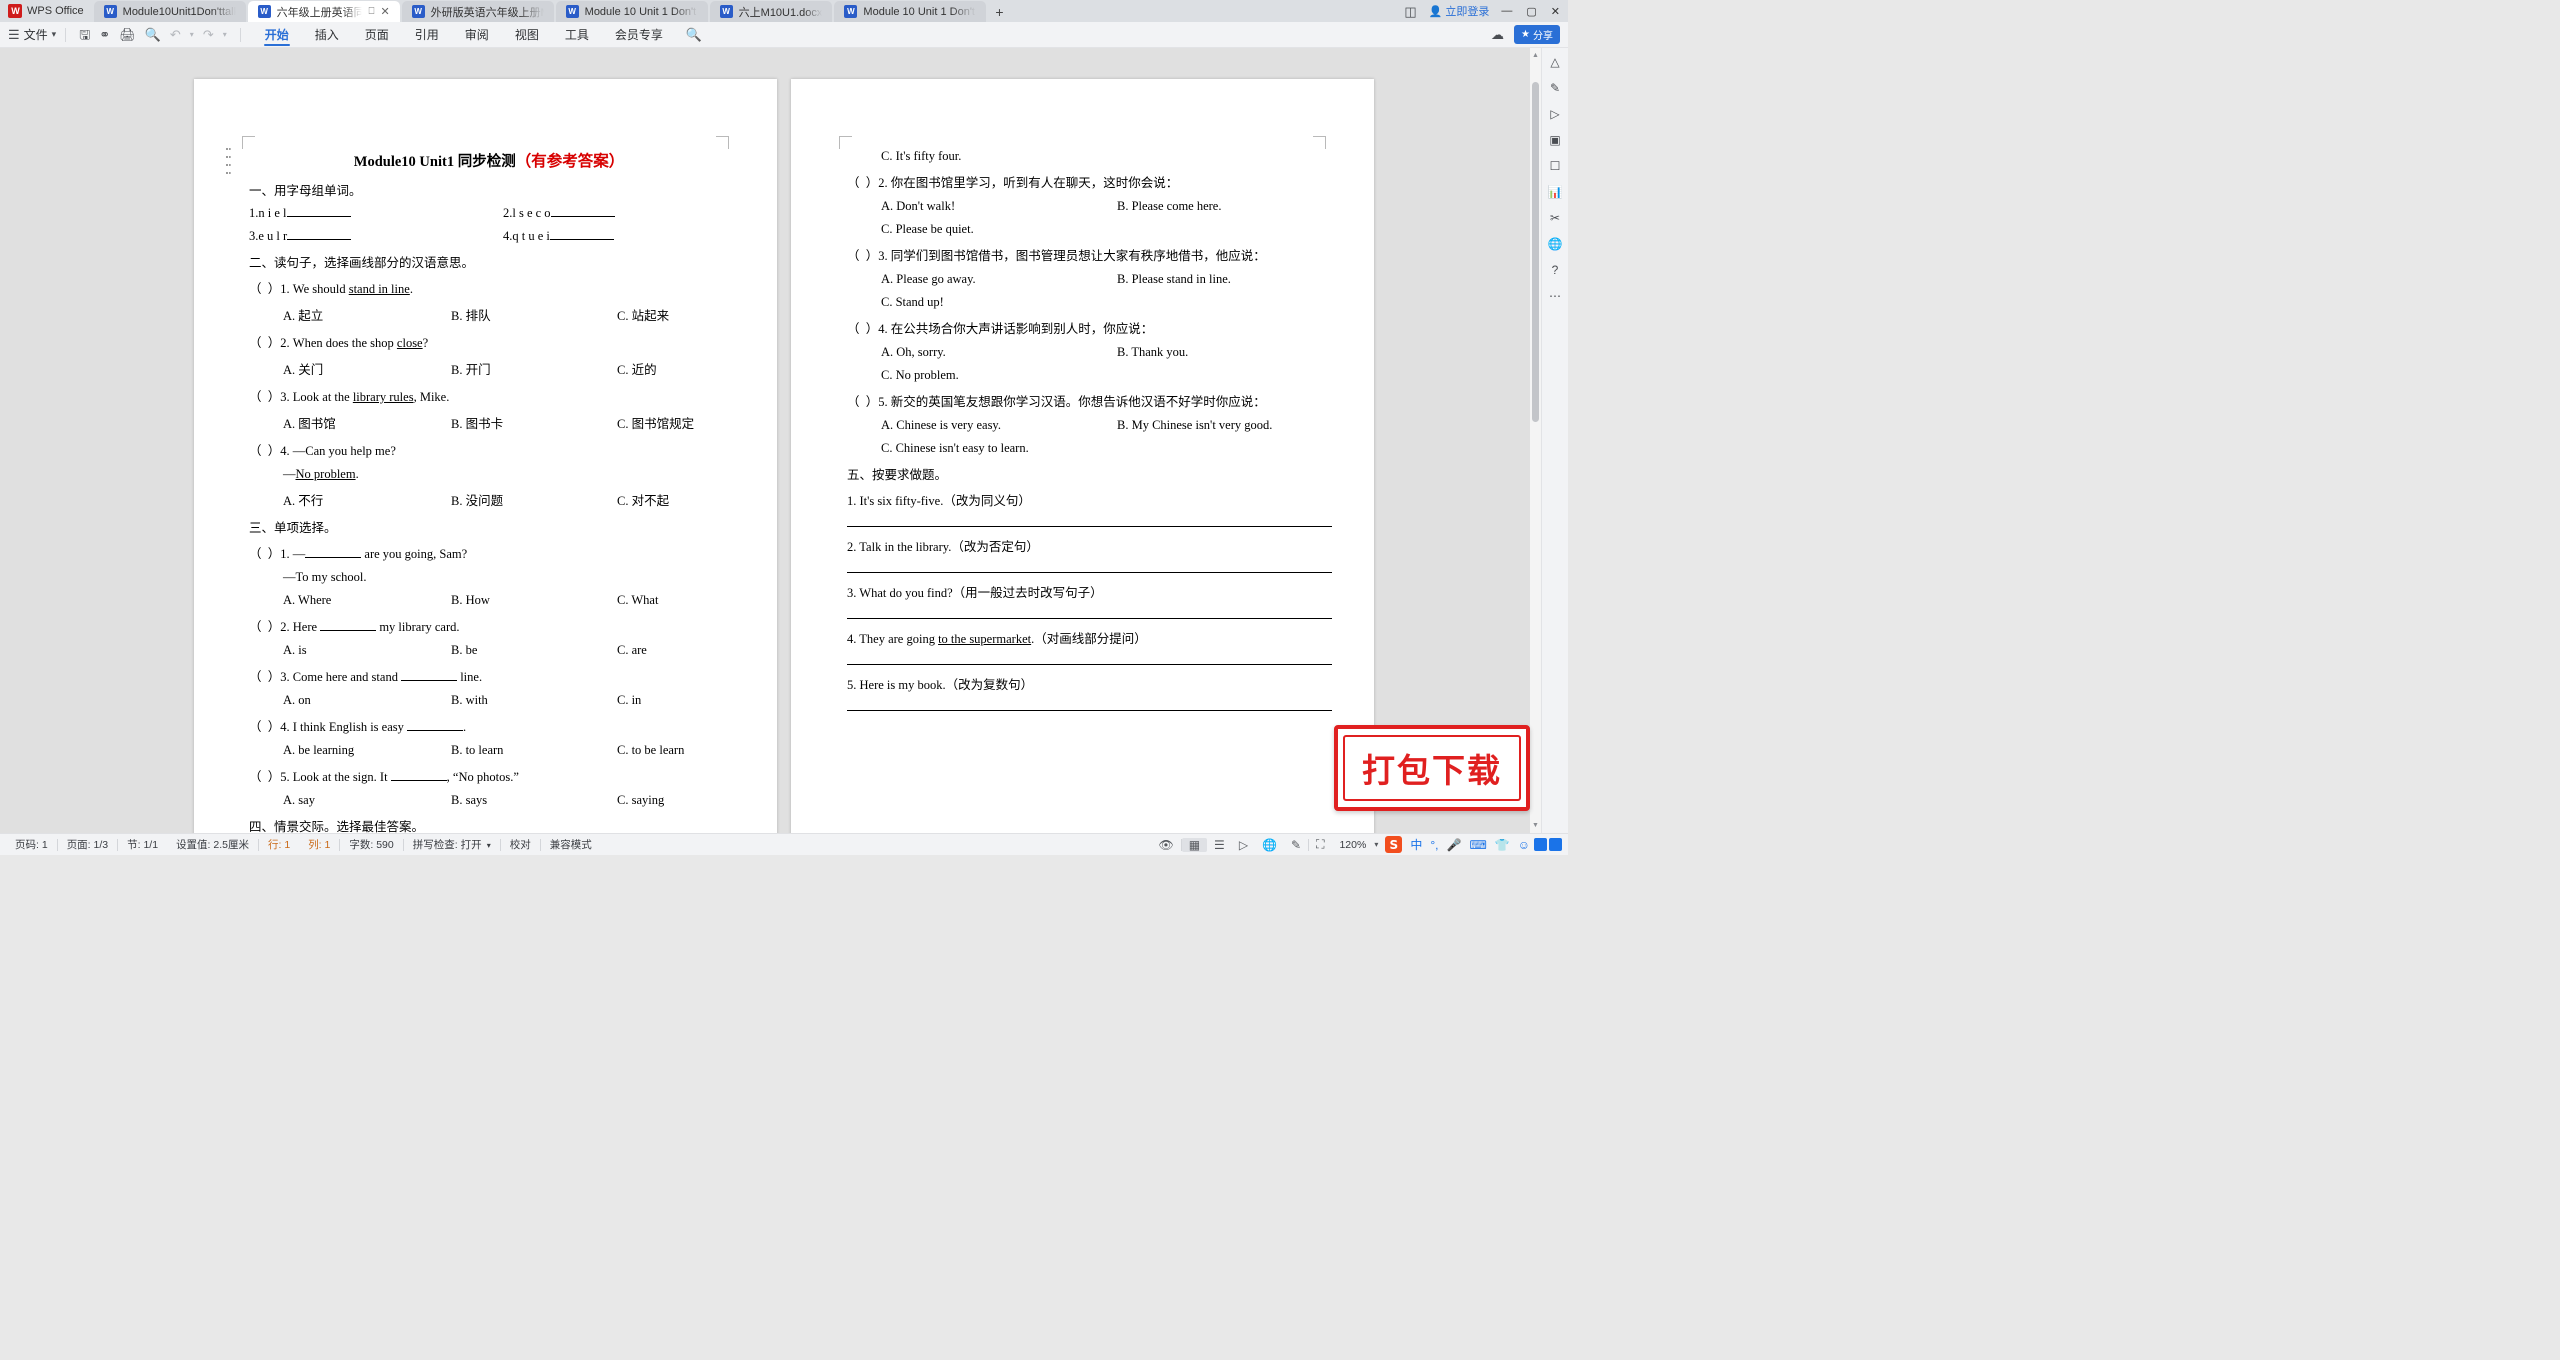 This screenshot has width=2560, height=1360. Describe the element at coordinates (31, 844) in the screenshot. I see `status-page-number: 页码: 1` at that location.